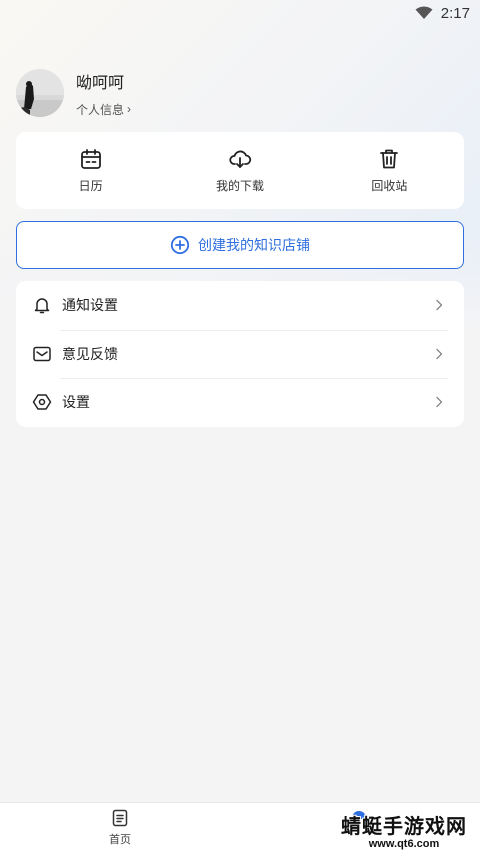  What do you see at coordinates (100, 109) in the screenshot?
I see `personal-info-label: 个人信息` at bounding box center [100, 109].